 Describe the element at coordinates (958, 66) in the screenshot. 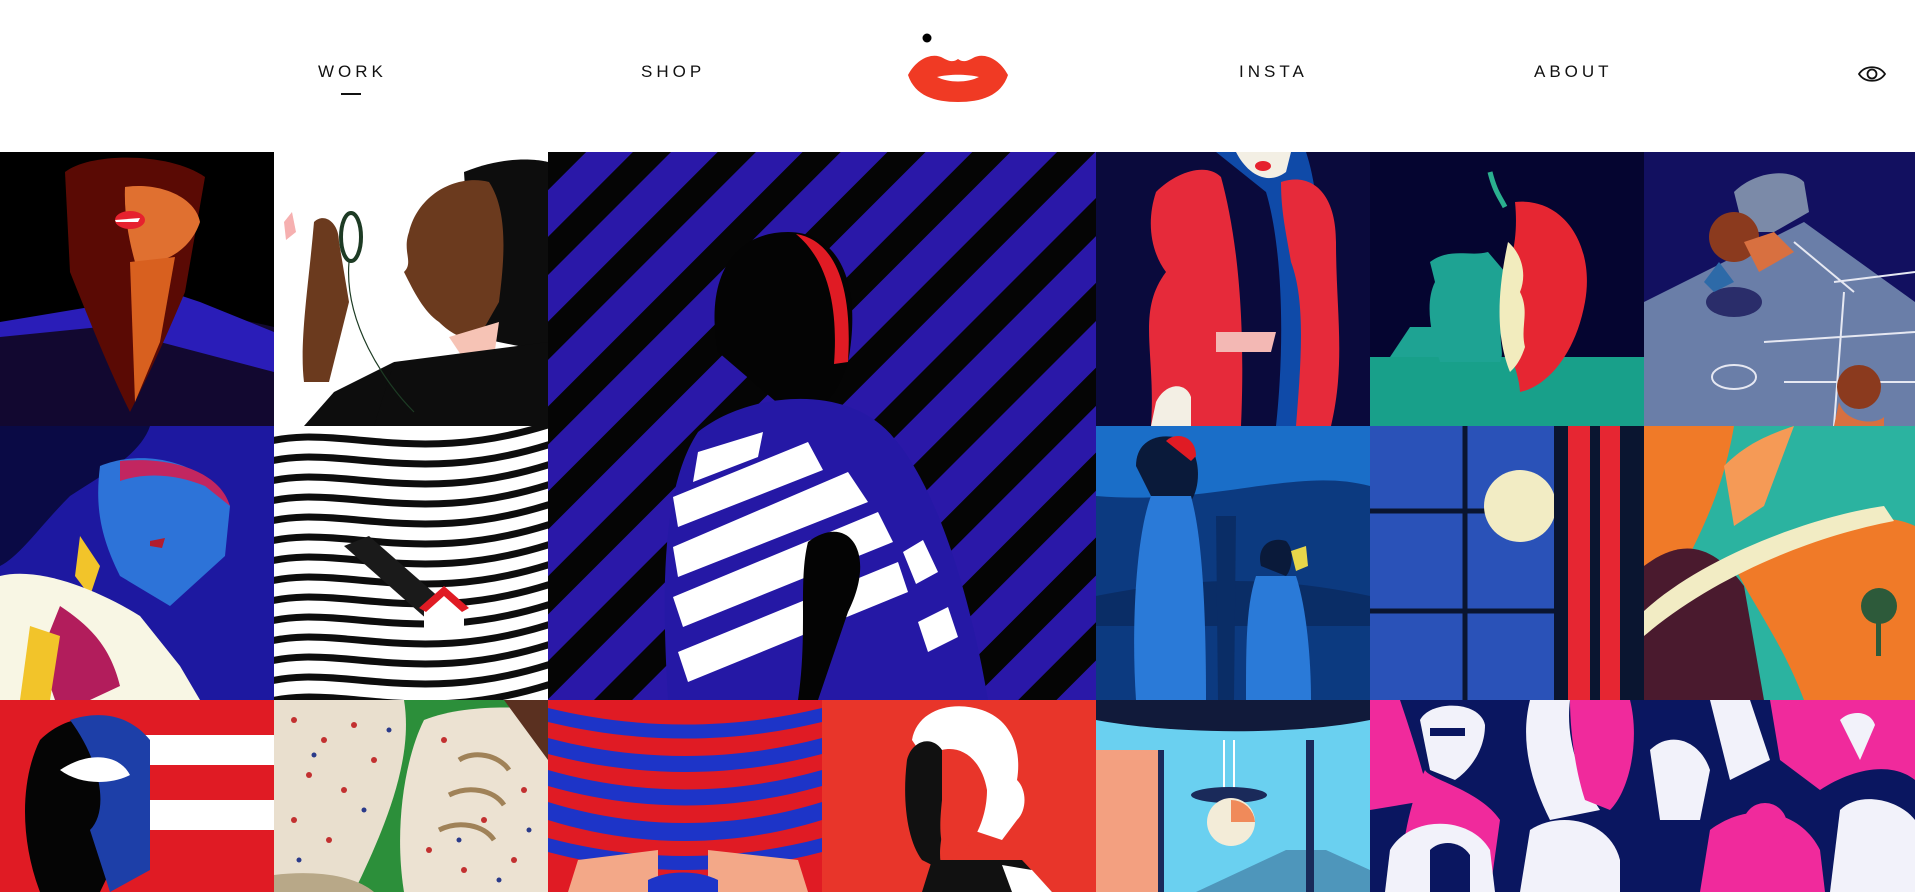

I see `red-lips-logo` at that location.